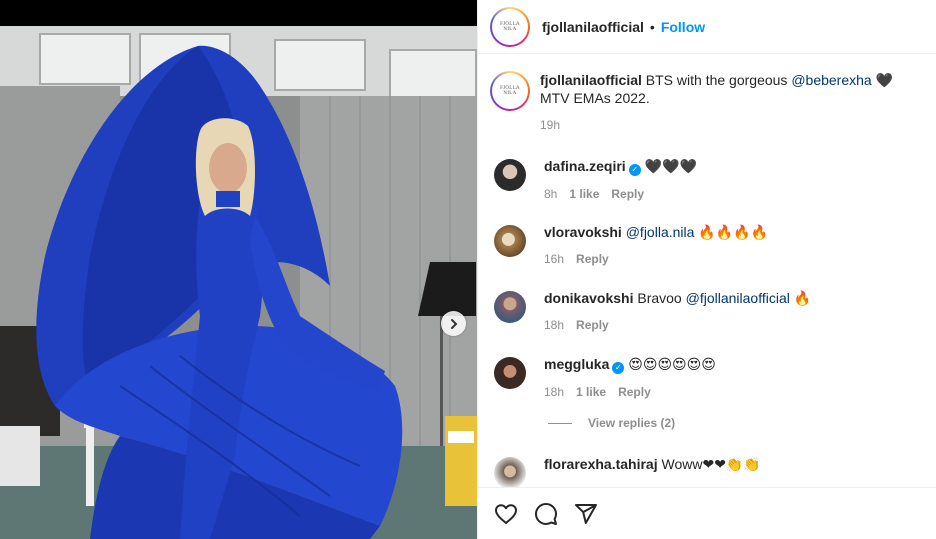 The image size is (936, 539). What do you see at coordinates (591, 80) in the screenshot?
I see `caption-username: fjollanilaofficial` at bounding box center [591, 80].